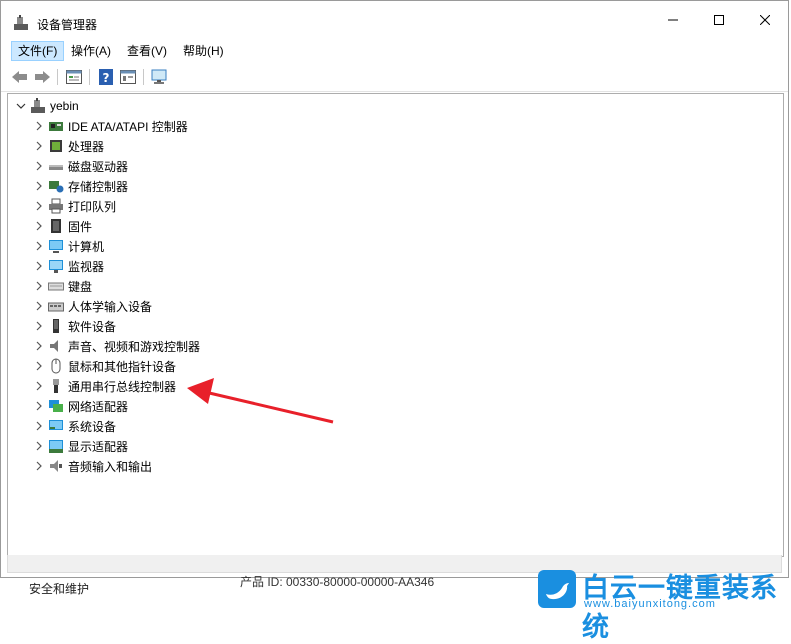 The height and width of the screenshot is (644, 791). I want to click on watermark: 白云一键重装系统 www.baiyunxitong.com, so click(664, 605).